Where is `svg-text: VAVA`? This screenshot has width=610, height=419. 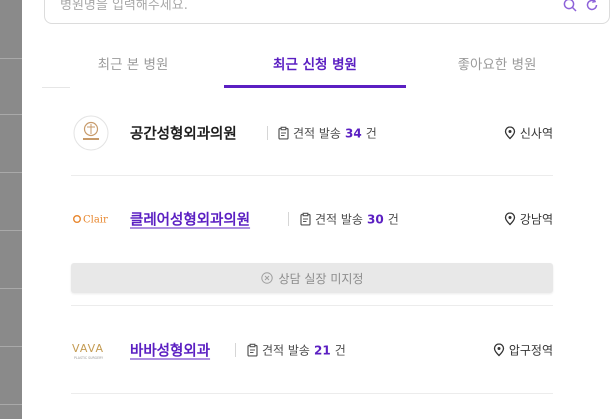 svg-text: VAVA is located at coordinates (88, 348).